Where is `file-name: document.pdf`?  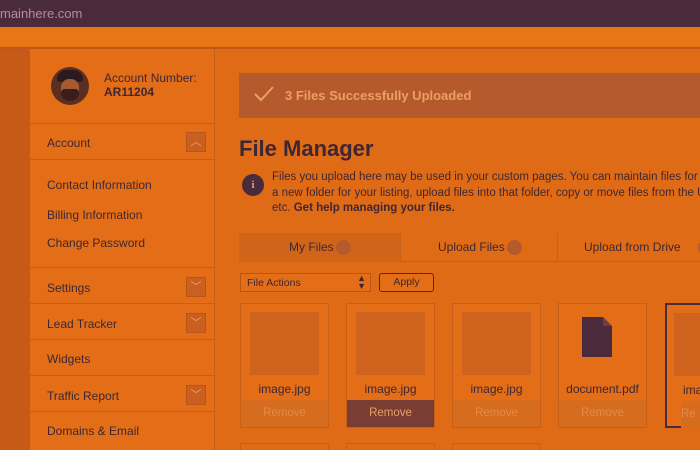 file-name: document.pdf is located at coordinates (602, 389).